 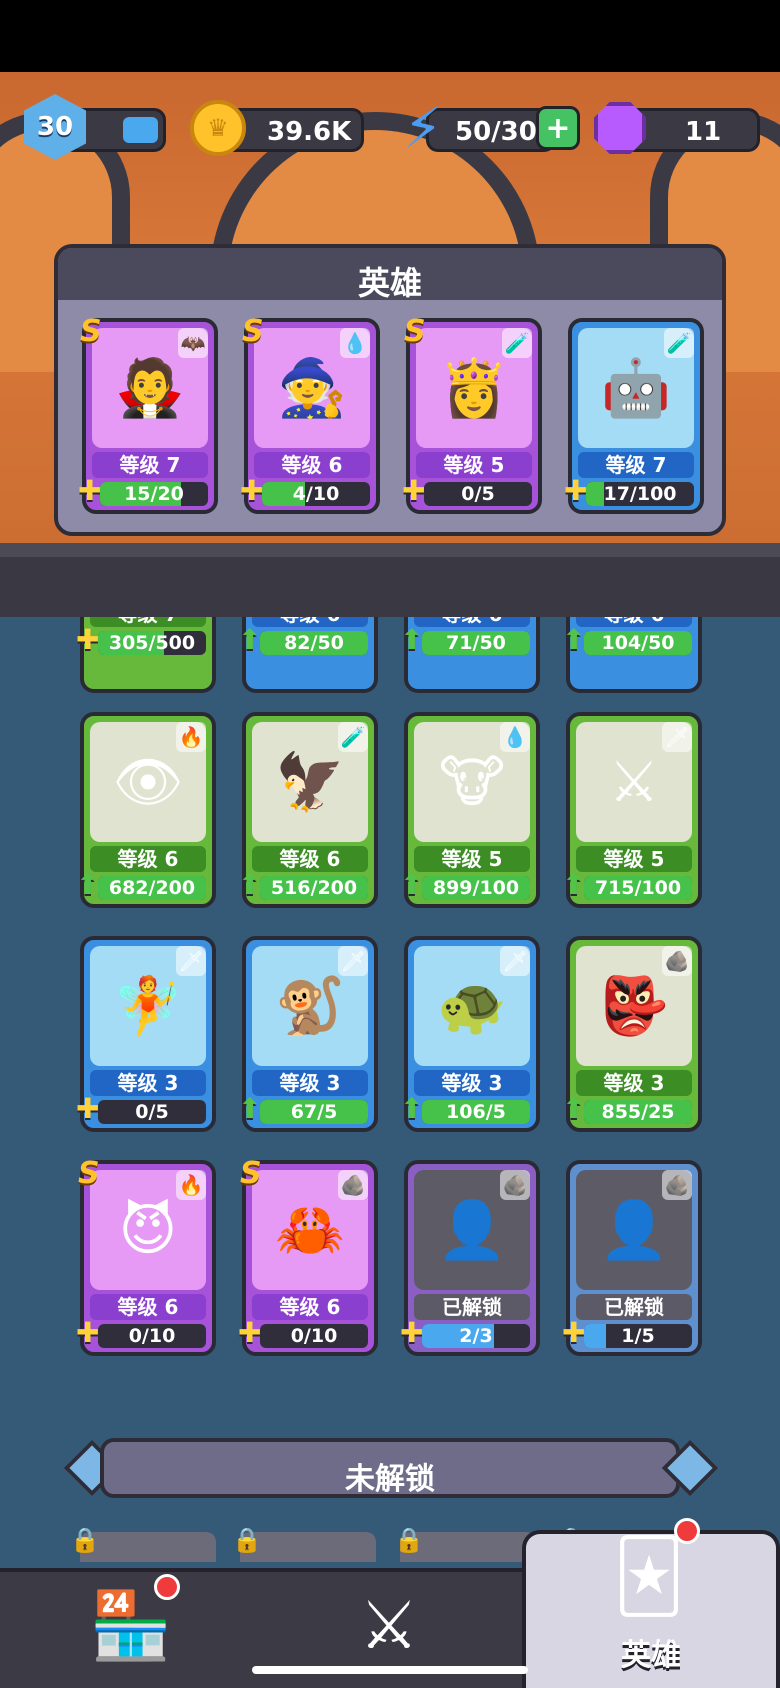 I want to click on hero-card: 🦅 🧪 等级 6 516/200 ⬆, so click(x=308, y=810).